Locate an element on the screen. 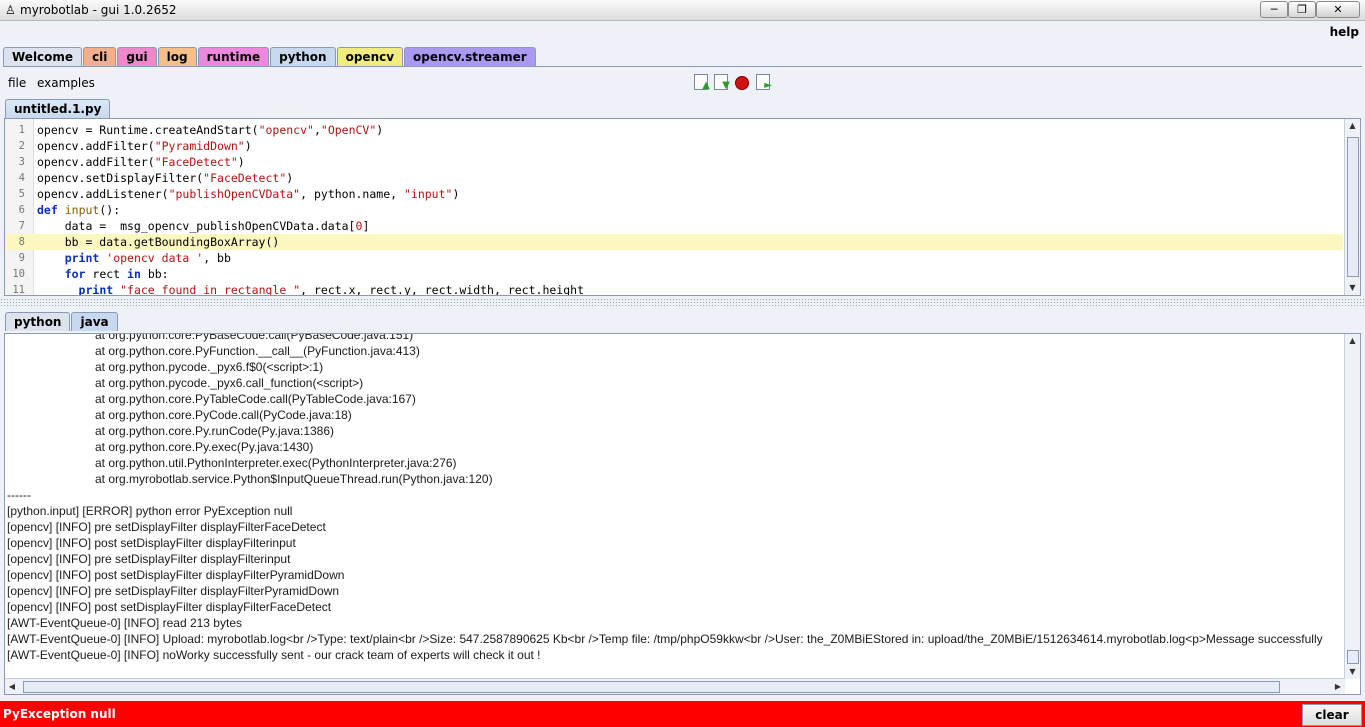 The height and width of the screenshot is (727, 1365). code-text: def input(): is located at coordinates (79, 210).